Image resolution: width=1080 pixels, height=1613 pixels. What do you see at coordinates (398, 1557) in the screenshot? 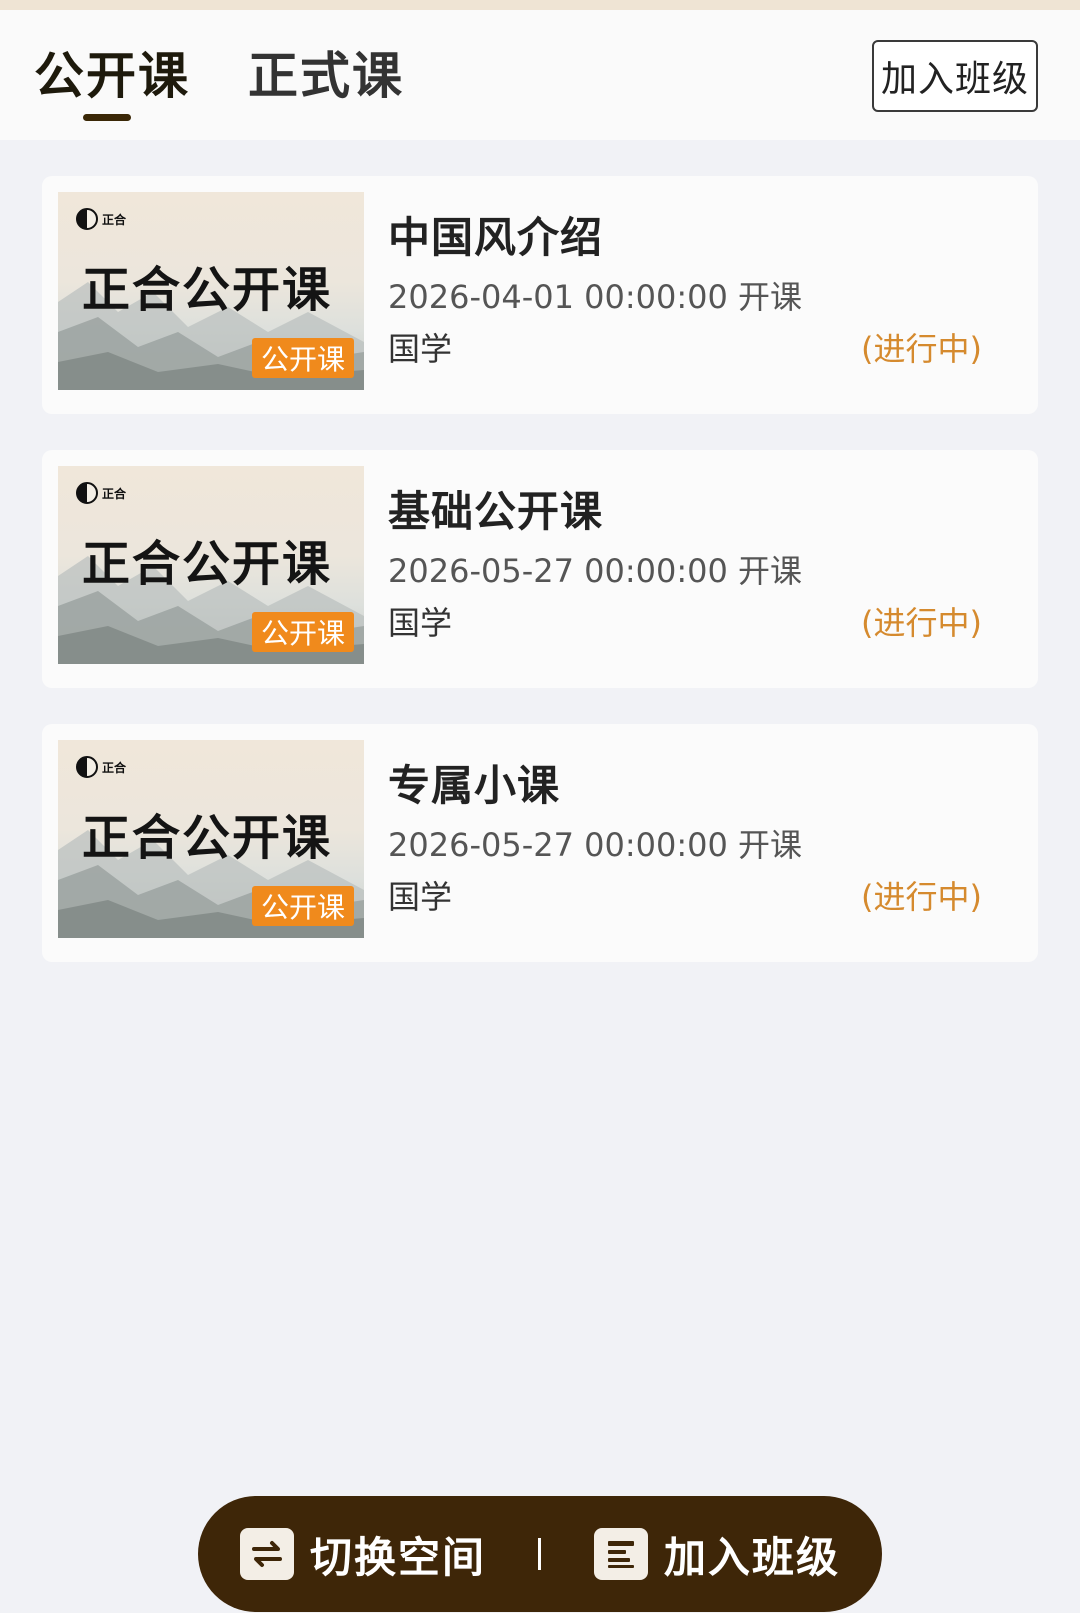
I see `switch-space-label: 切换空间` at bounding box center [398, 1557].